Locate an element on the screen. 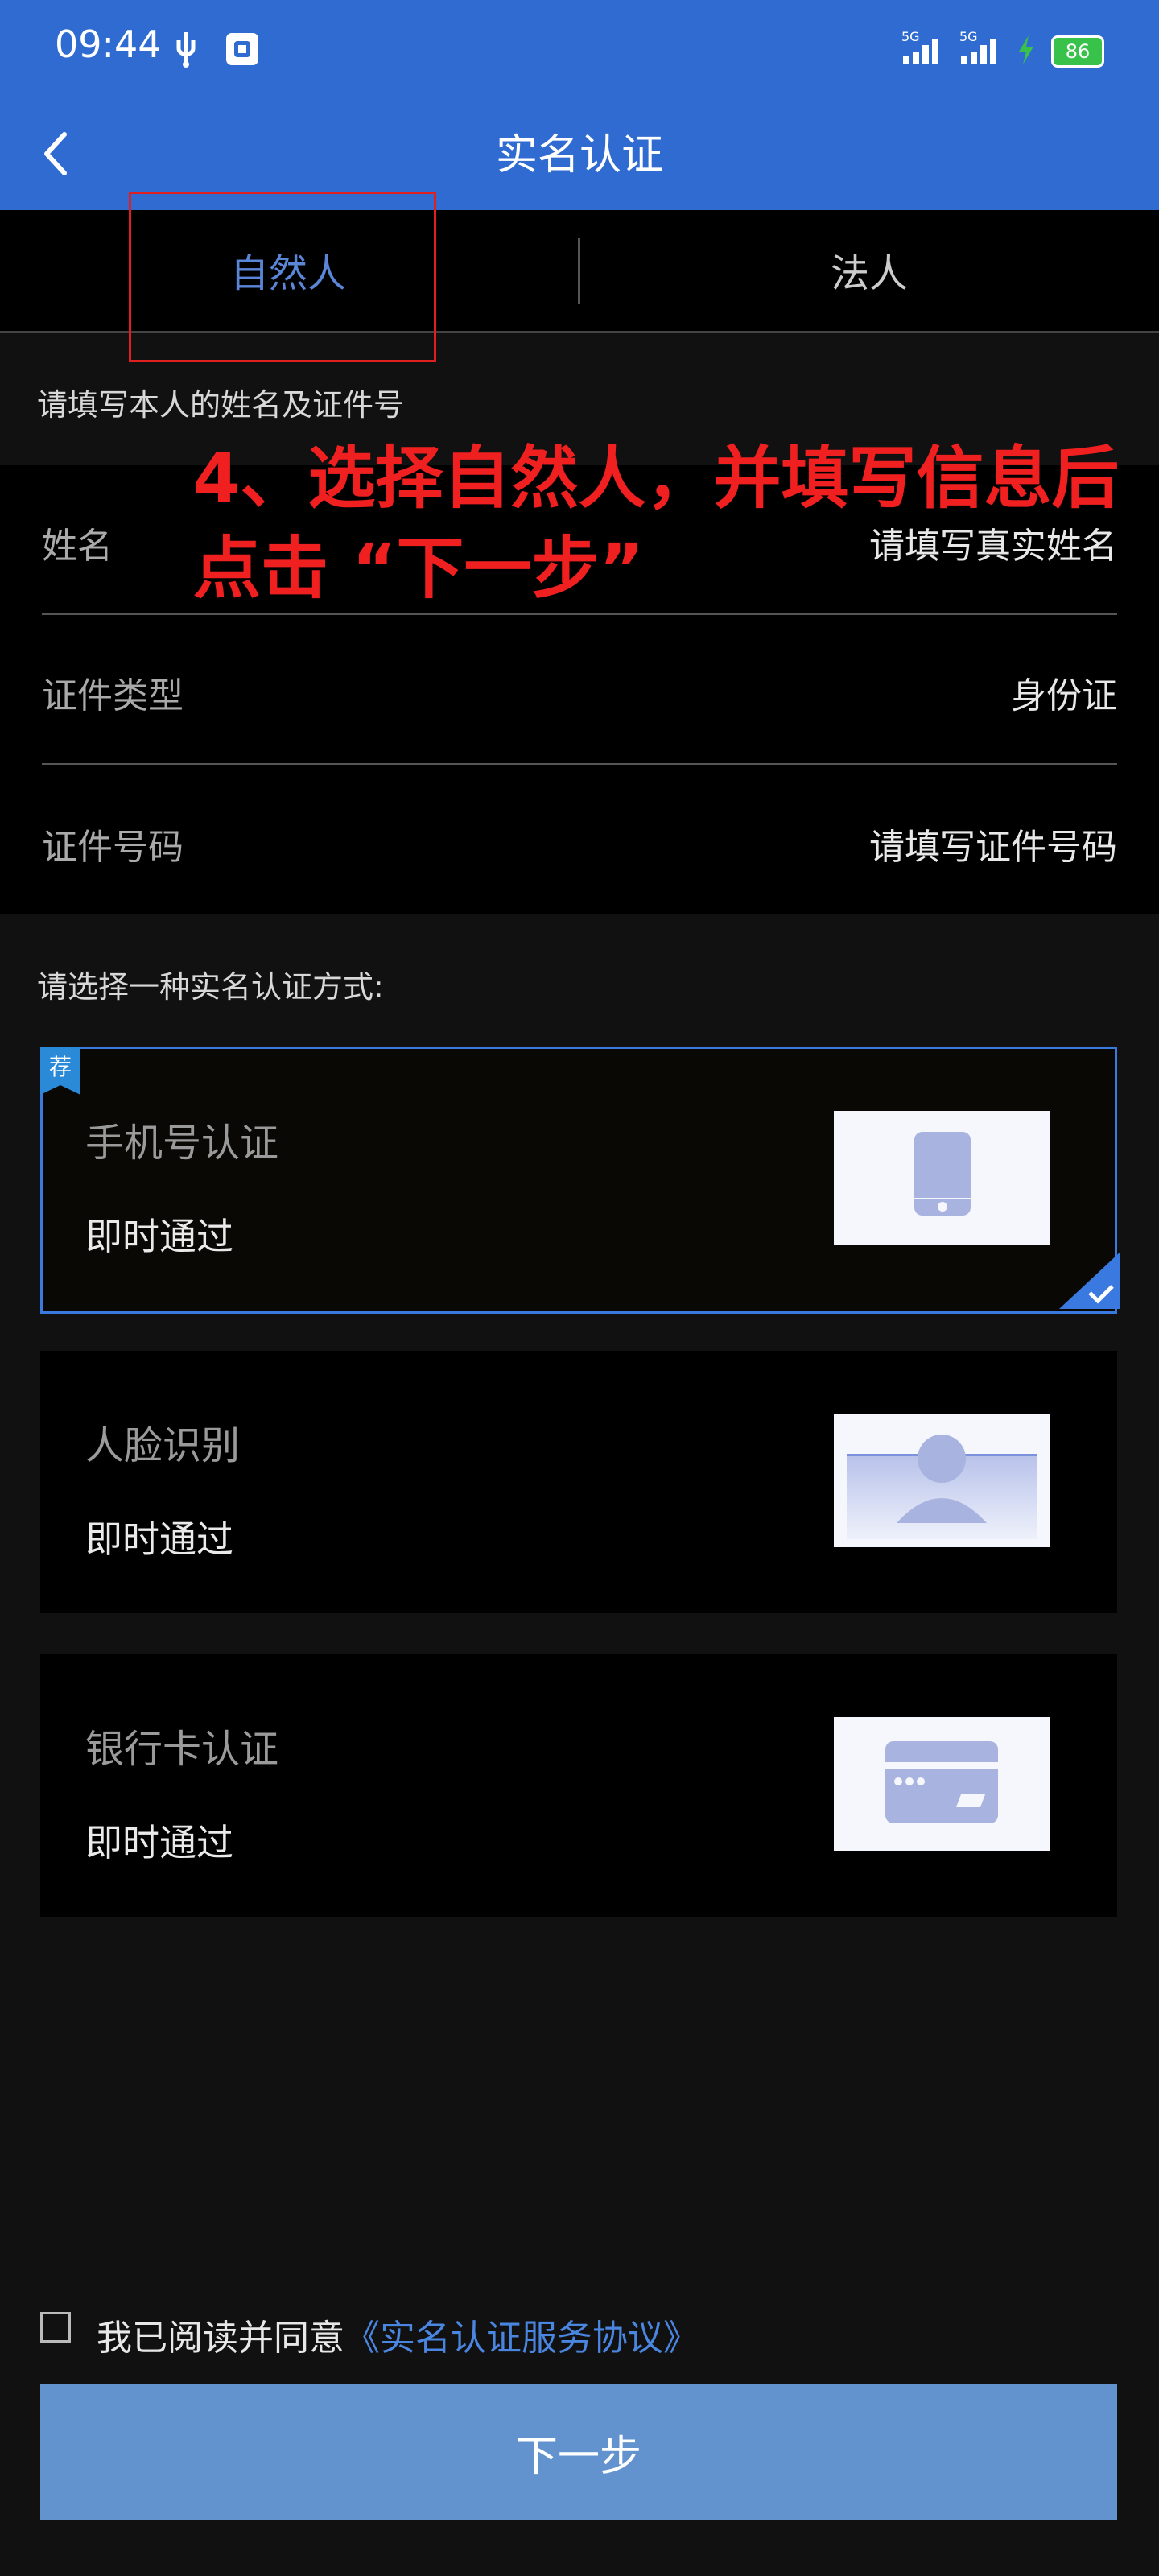 The width and height of the screenshot is (1159, 2576). form-hint: 请填写本人的姓名及证件号 is located at coordinates (221, 405).